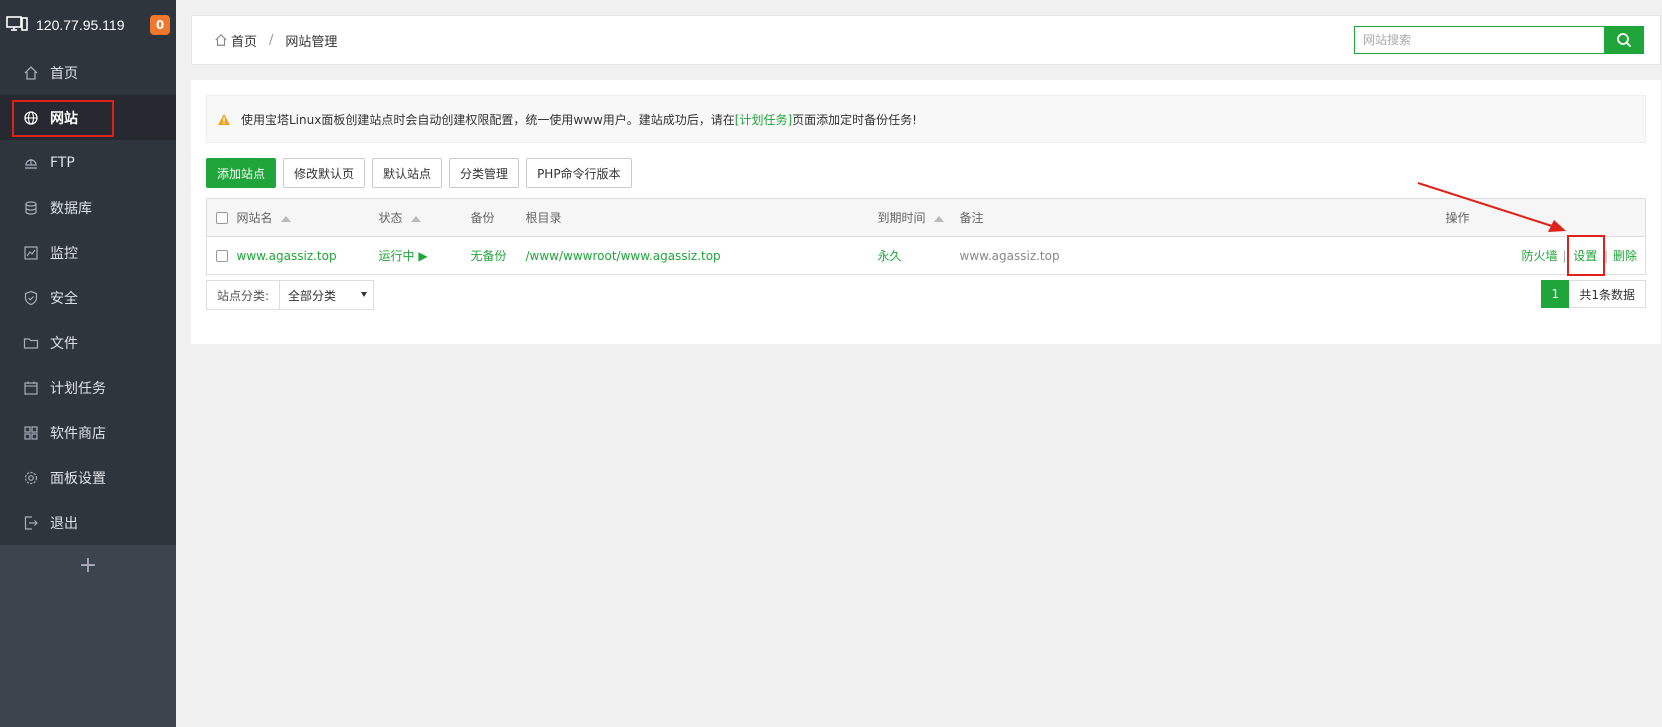 The height and width of the screenshot is (727, 1662). Describe the element at coordinates (64, 73) in the screenshot. I see `sidebar-item-label: 首页` at that location.